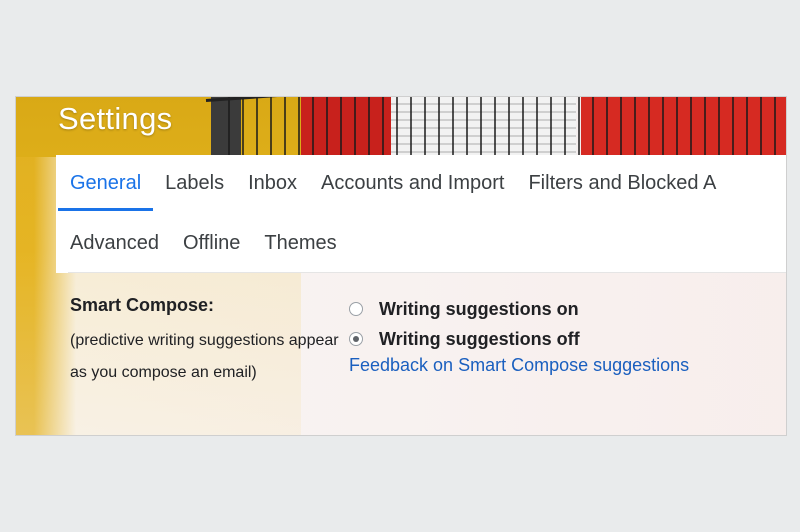 The height and width of the screenshot is (532, 800). Describe the element at coordinates (412, 185) in the screenshot. I see `tab-accounts-and-import: Accounts and Import` at that location.